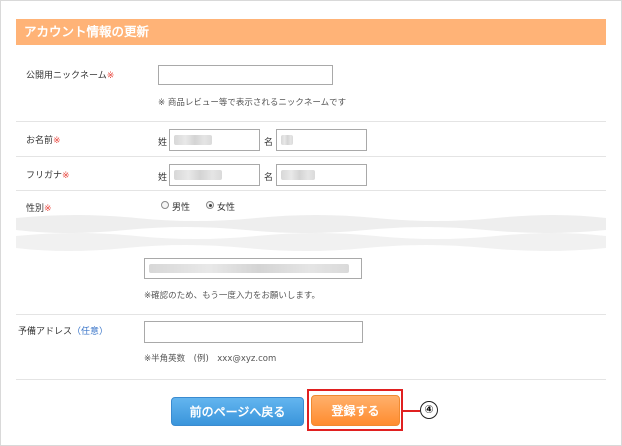 Image resolution: width=622 pixels, height=446 pixels. I want to click on first-furigana-input, so click(321, 175).